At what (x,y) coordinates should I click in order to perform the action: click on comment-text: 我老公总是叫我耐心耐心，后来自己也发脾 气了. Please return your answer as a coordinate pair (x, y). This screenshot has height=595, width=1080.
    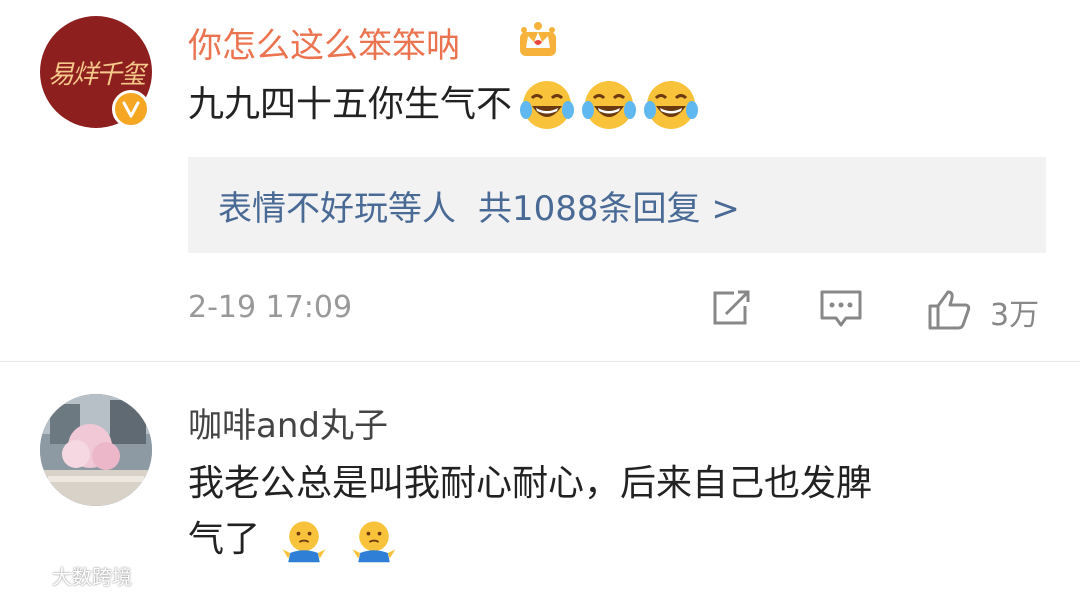
    Looking at the image, I should click on (608, 512).